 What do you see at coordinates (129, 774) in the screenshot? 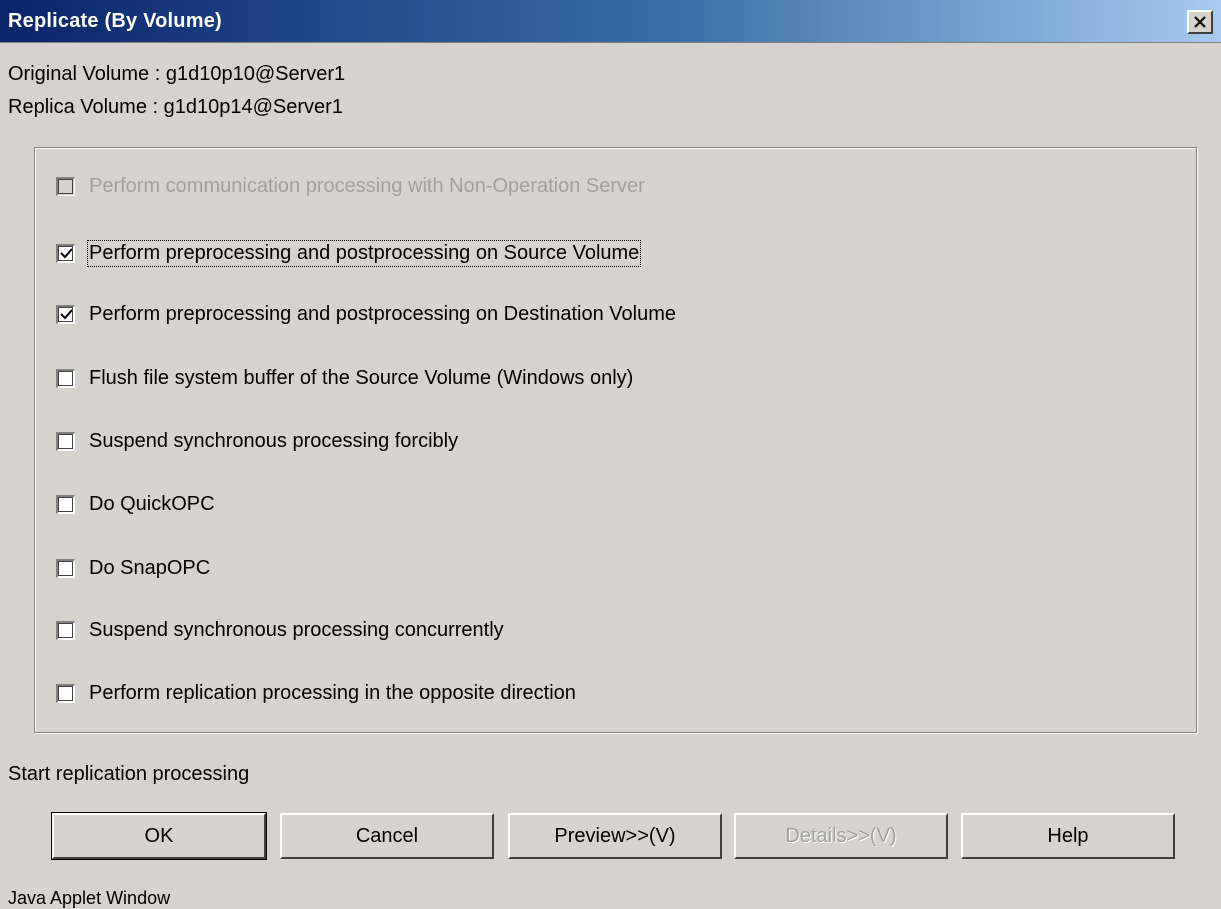
I see `status-text: Start replication processing` at bounding box center [129, 774].